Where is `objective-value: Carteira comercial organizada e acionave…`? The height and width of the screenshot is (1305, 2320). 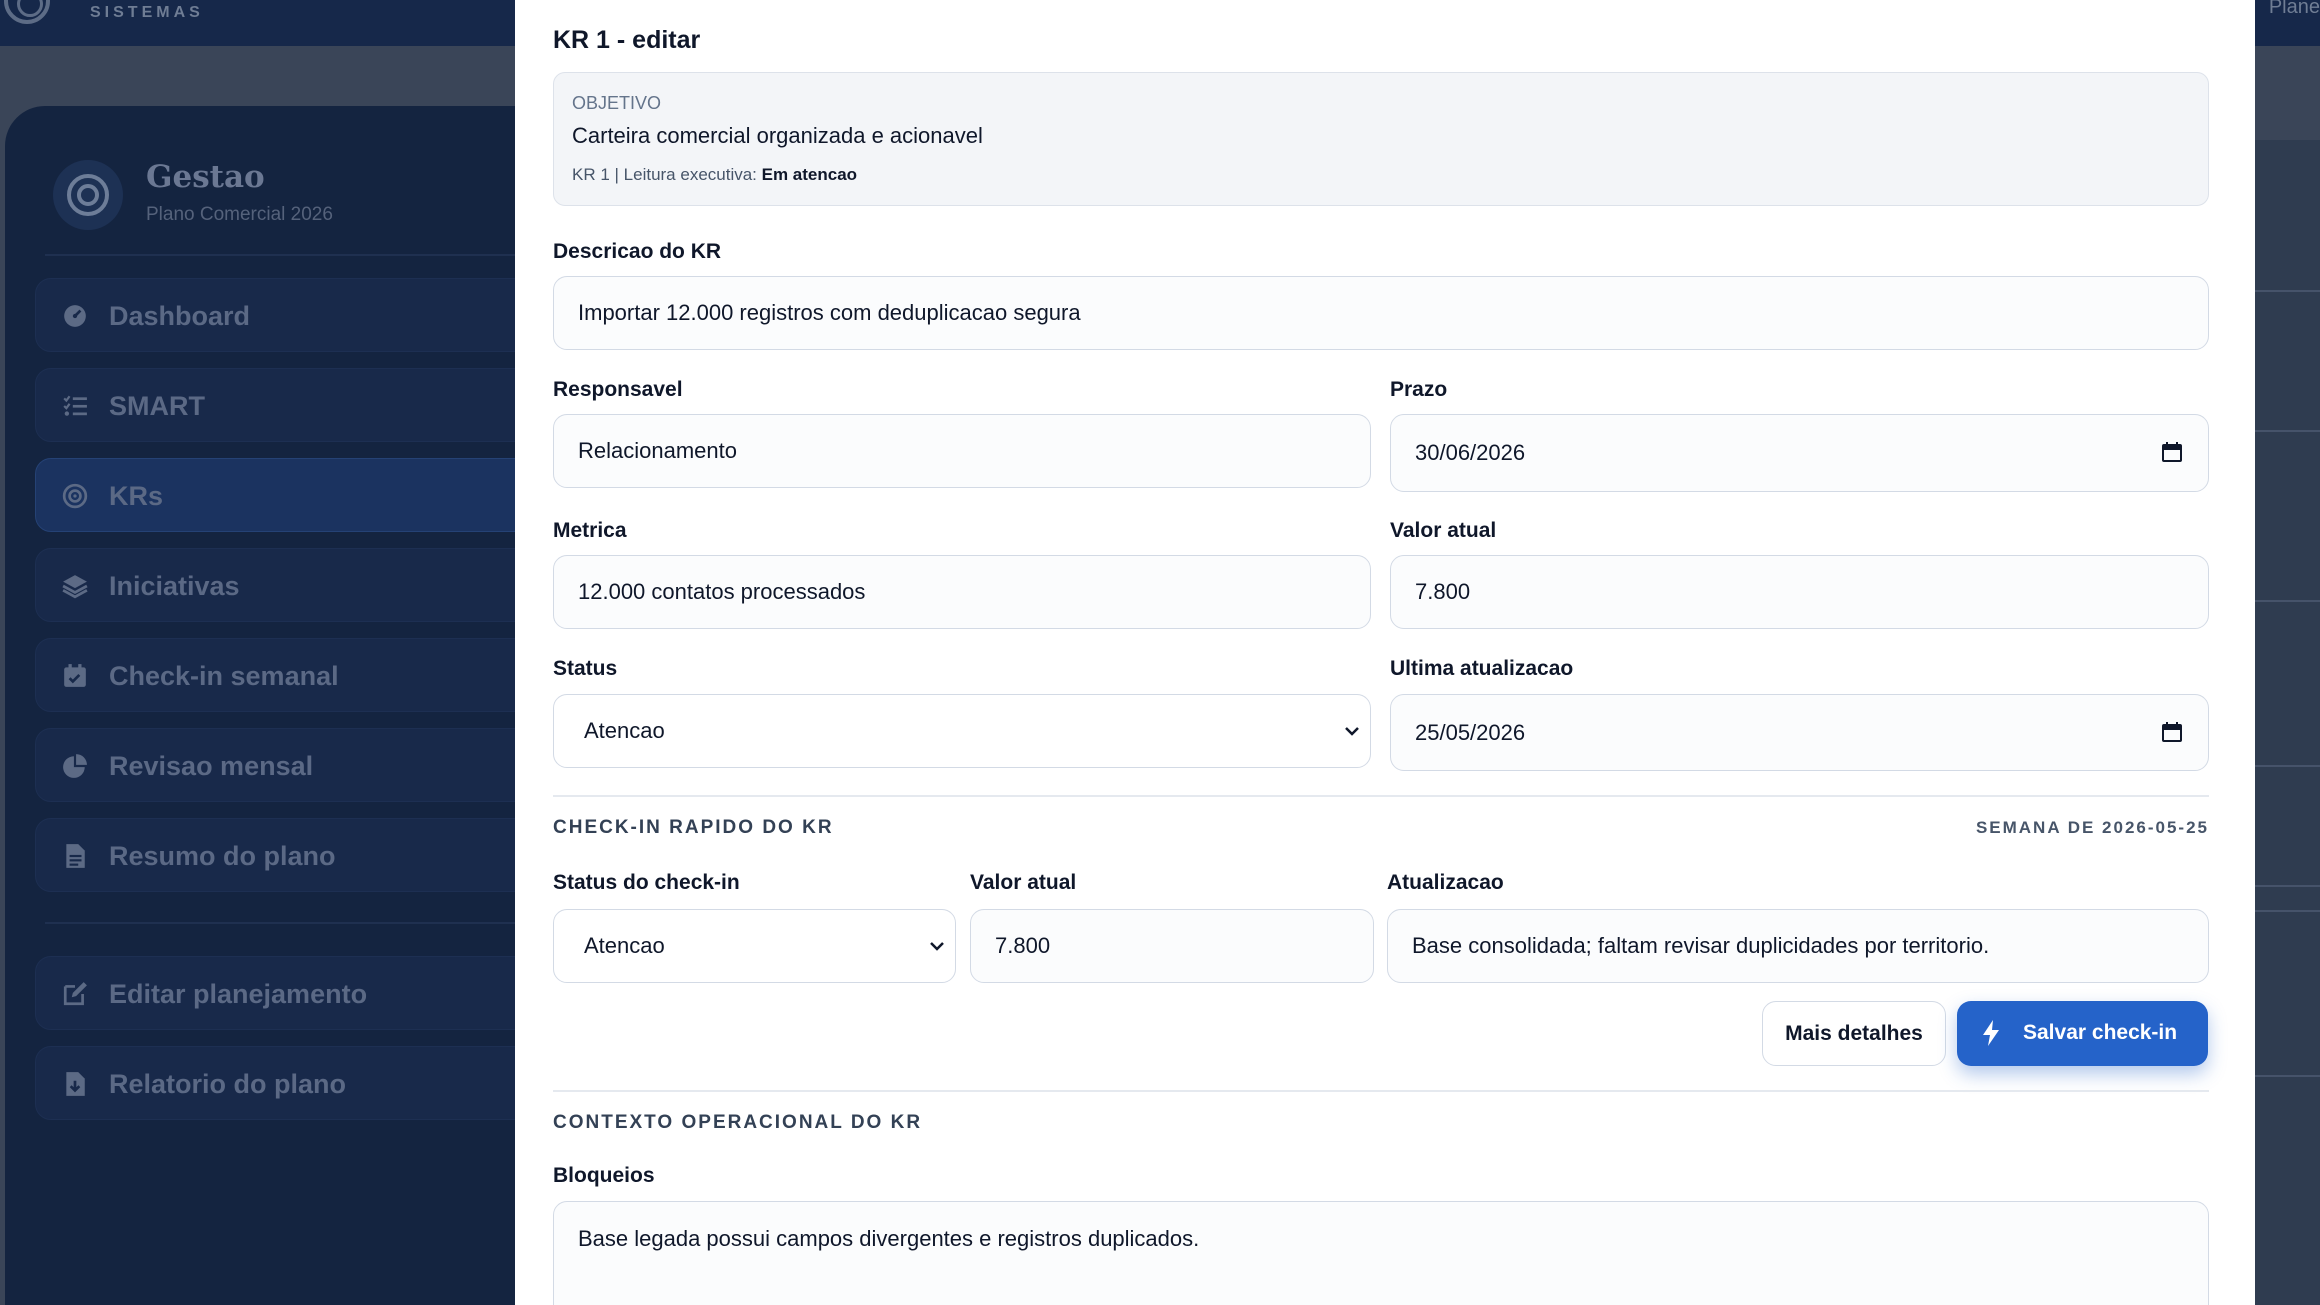
objective-value: Carteira comercial organizada e acionave… is located at coordinates (777, 135).